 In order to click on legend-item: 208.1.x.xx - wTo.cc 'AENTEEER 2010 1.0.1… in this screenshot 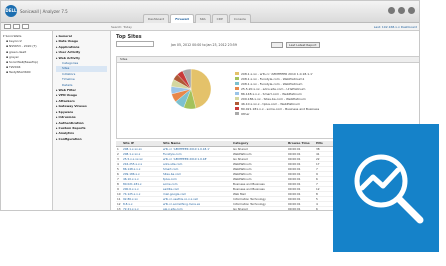, I will do `click(277, 73)`.